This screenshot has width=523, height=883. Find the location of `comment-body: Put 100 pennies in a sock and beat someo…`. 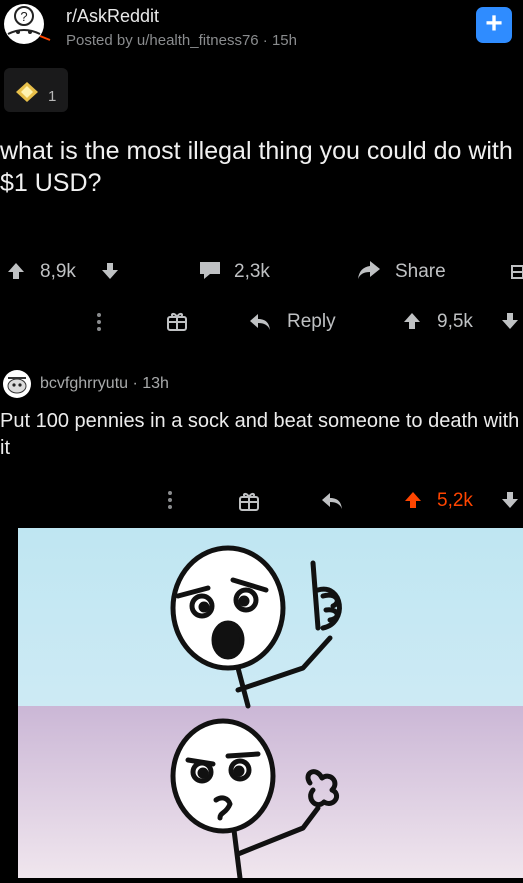

comment-body: Put 100 pennies in a sock and beat someo… is located at coordinates (260, 434).